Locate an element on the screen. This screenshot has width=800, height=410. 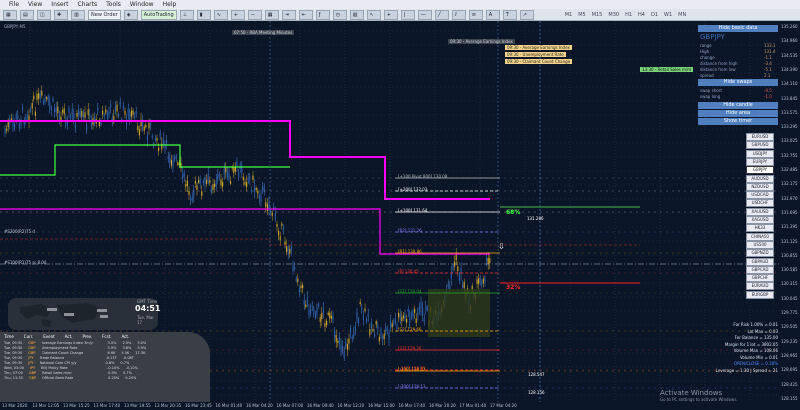
label-button: T is located at coordinates (509, 14).